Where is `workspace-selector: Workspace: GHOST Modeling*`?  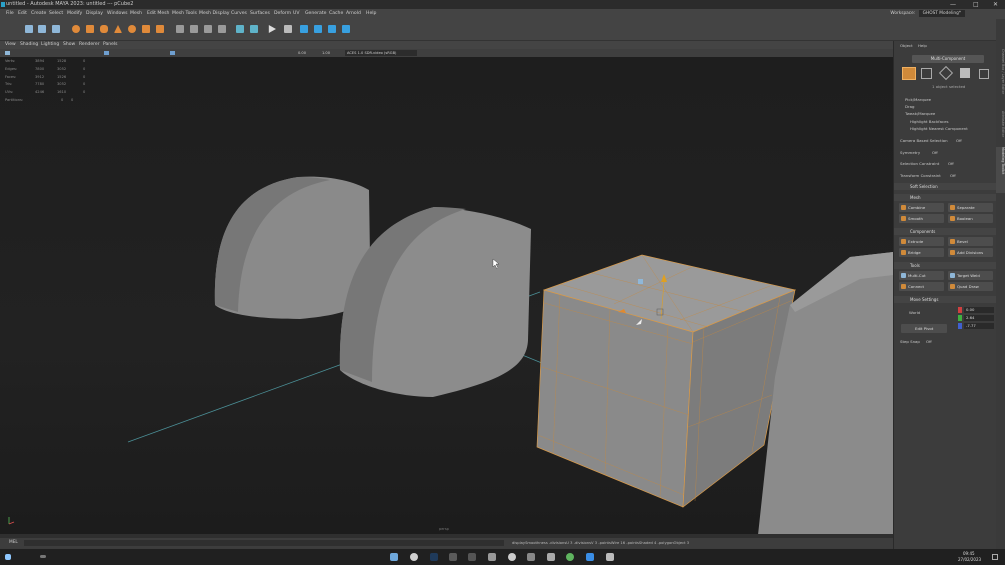
workspace-selector: Workspace: GHOST Modeling* is located at coordinates (927, 13).